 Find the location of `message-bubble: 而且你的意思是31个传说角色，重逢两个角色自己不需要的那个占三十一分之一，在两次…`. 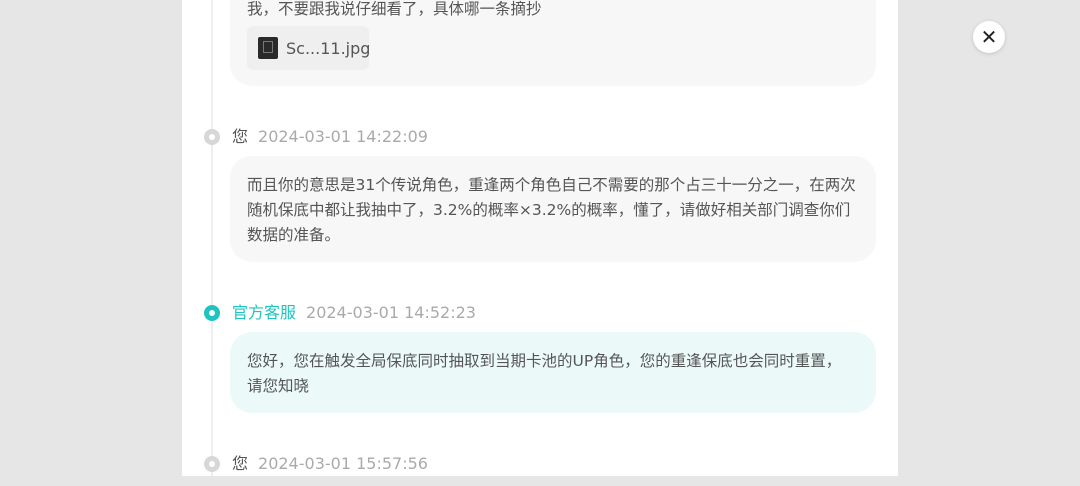

message-bubble: 而且你的意思是31个传说角色，重逢两个角色自己不需要的那个占三十一分之一，在两次… is located at coordinates (553, 209).